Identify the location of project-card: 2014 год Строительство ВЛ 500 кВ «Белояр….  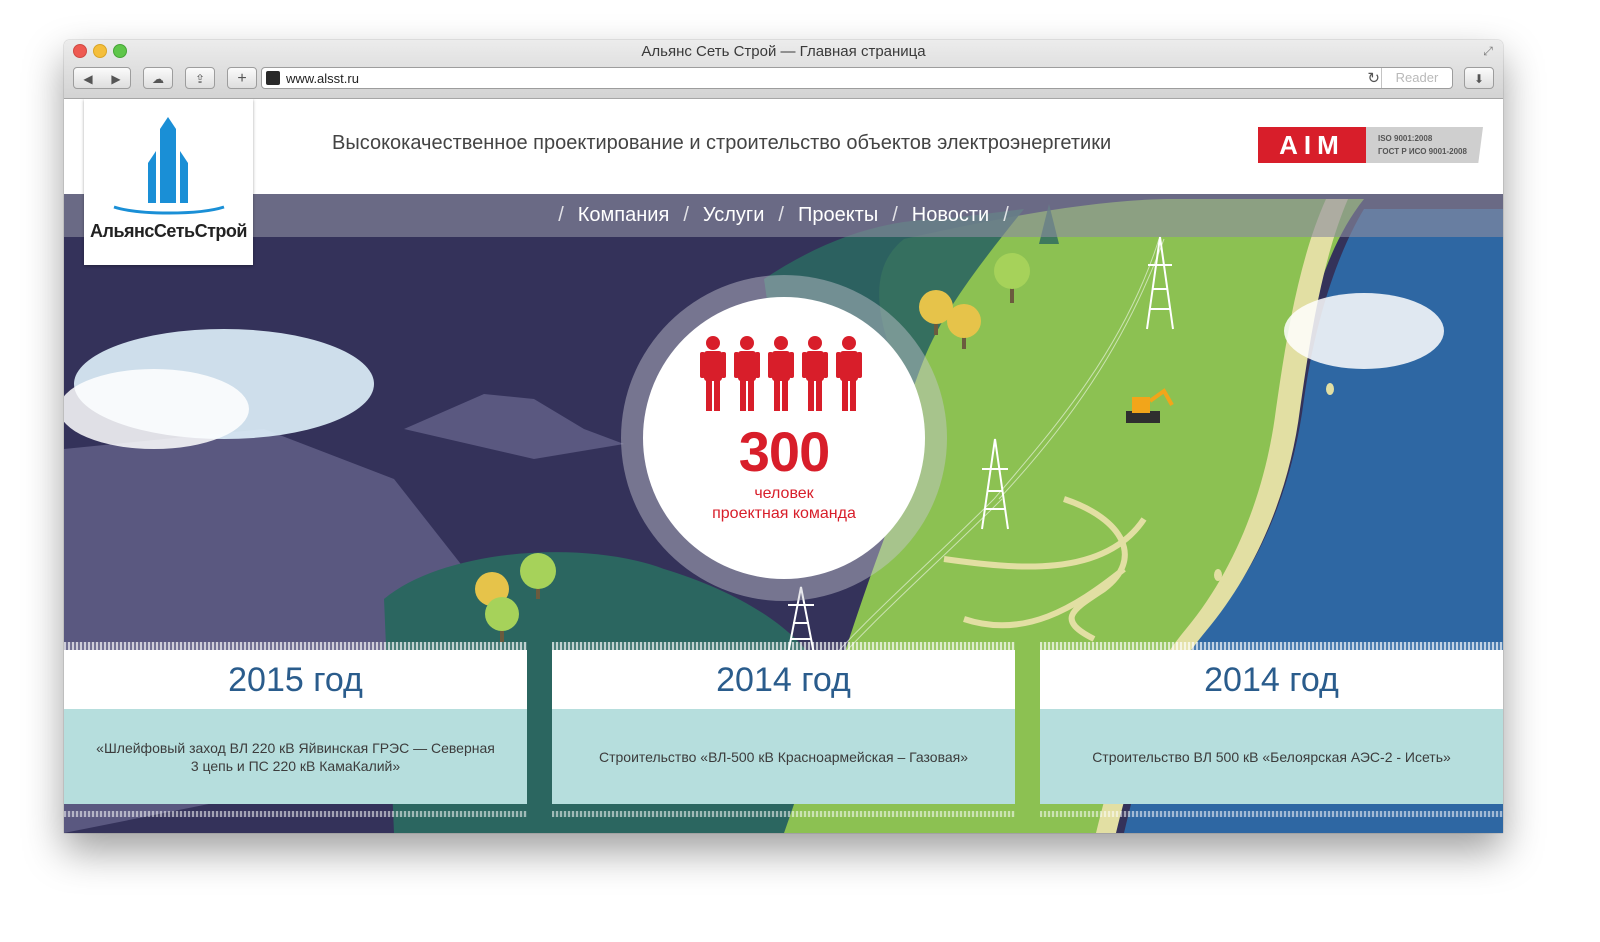
(1271, 727).